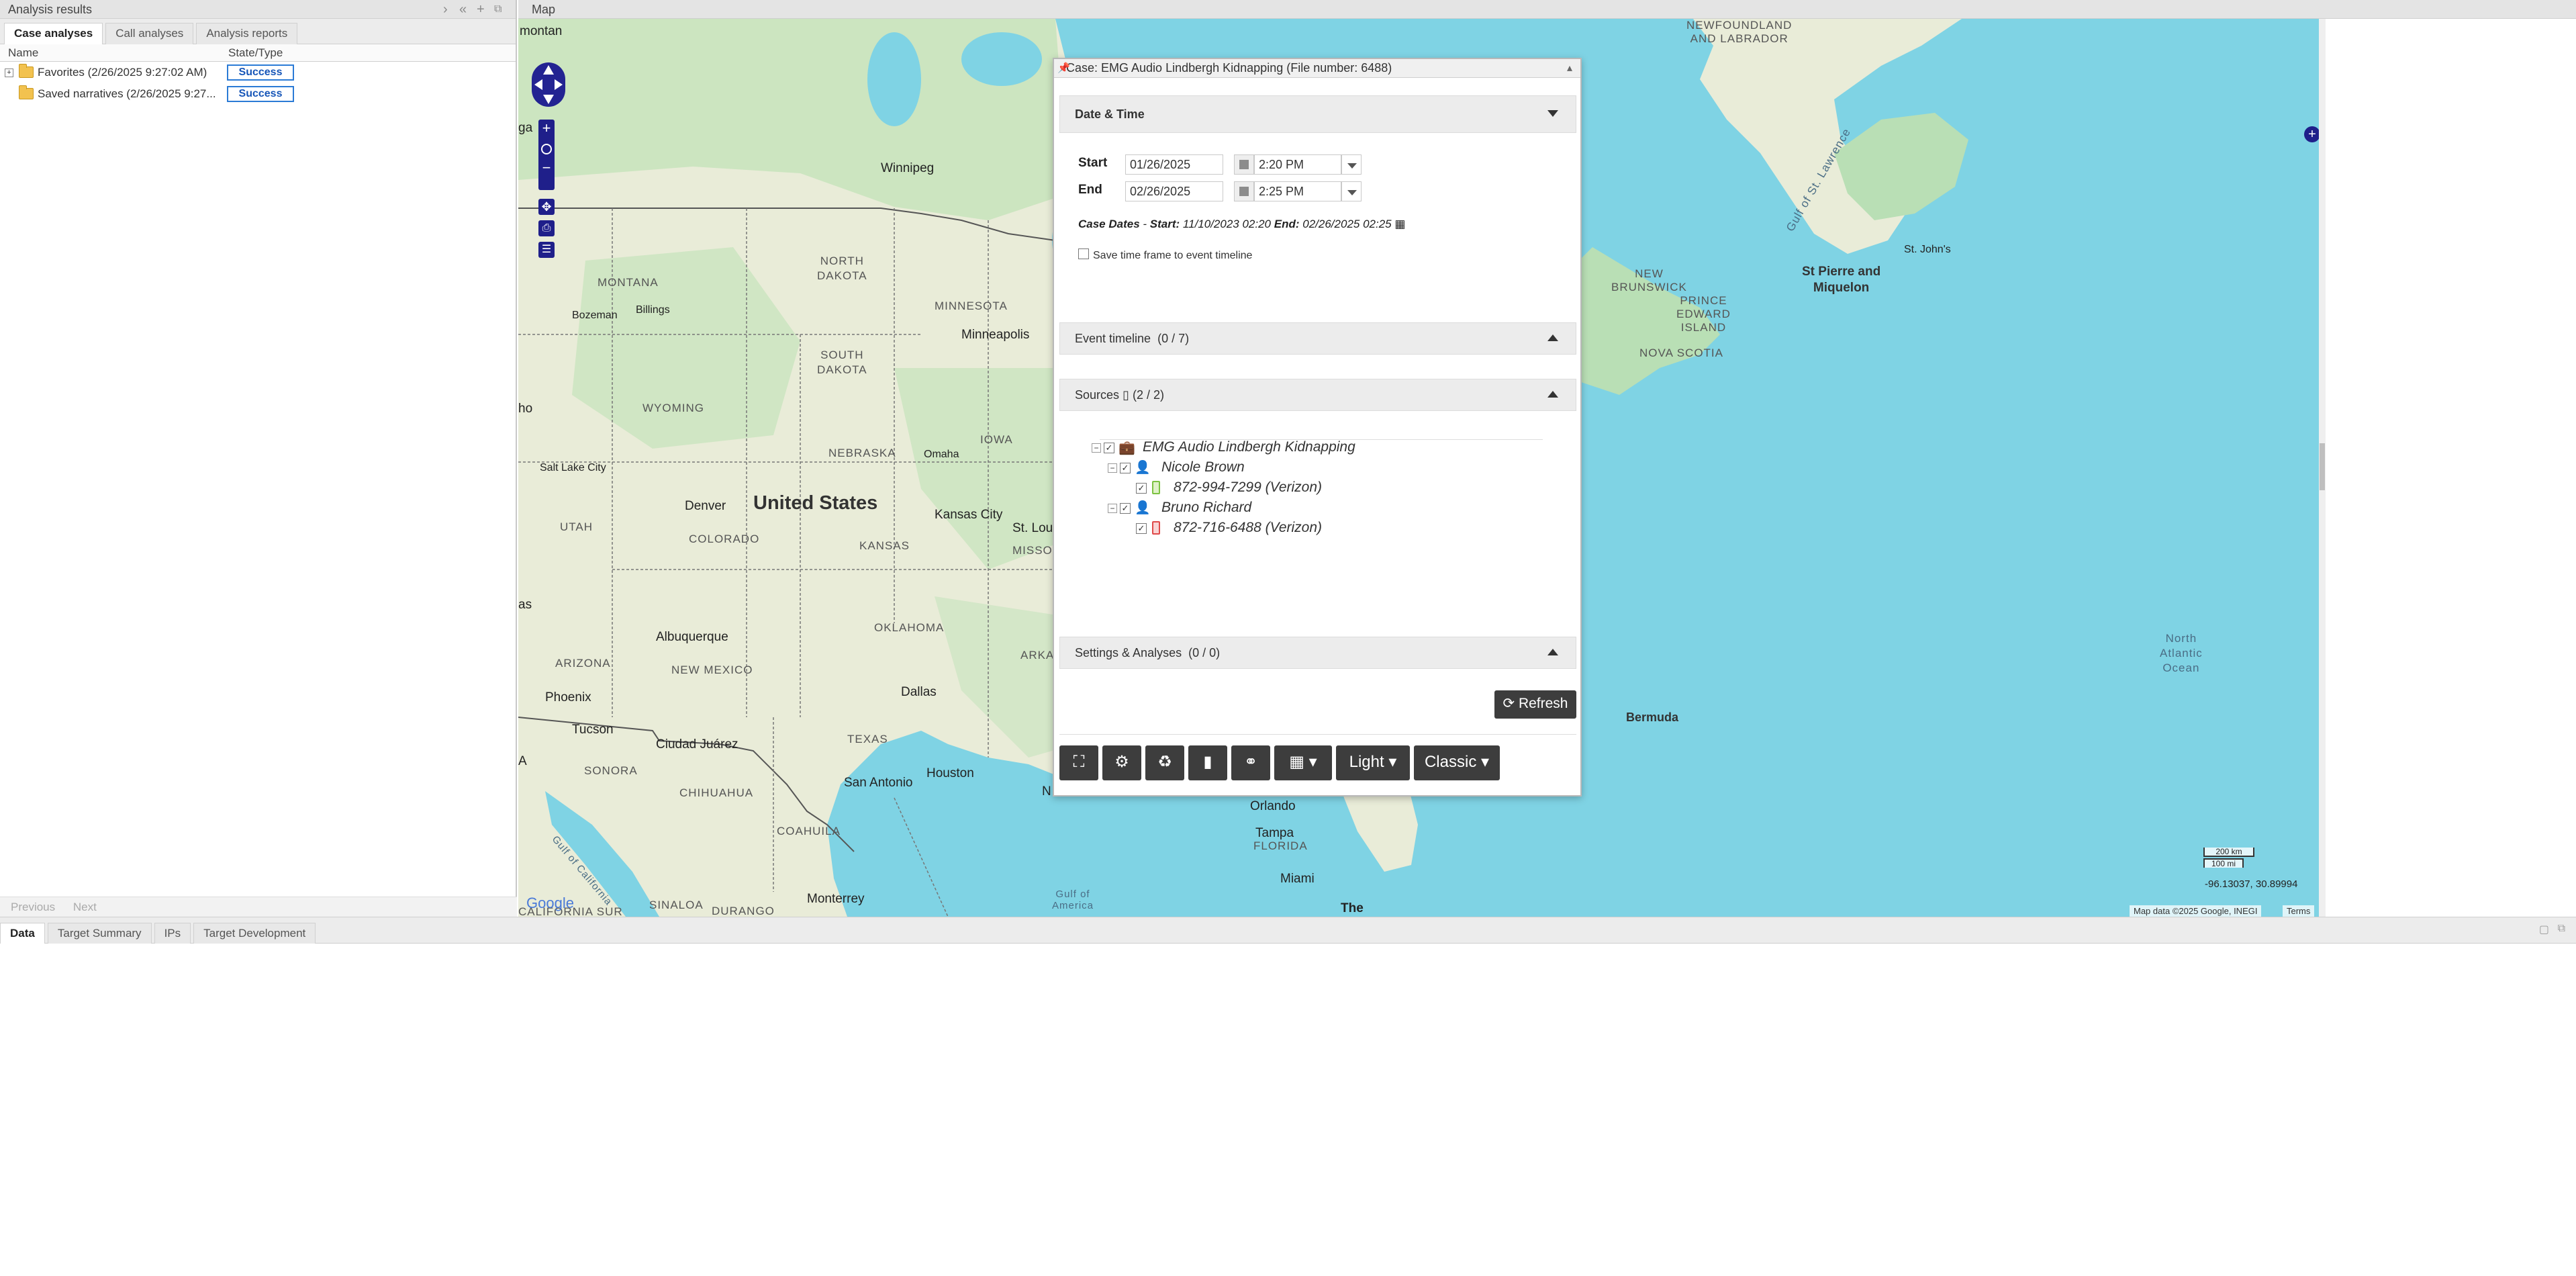 Image resolution: width=2576 pixels, height=1276 pixels. What do you see at coordinates (1317, 395) in the screenshot?
I see `section-sources: Sources ▯ (2 / 2)` at bounding box center [1317, 395].